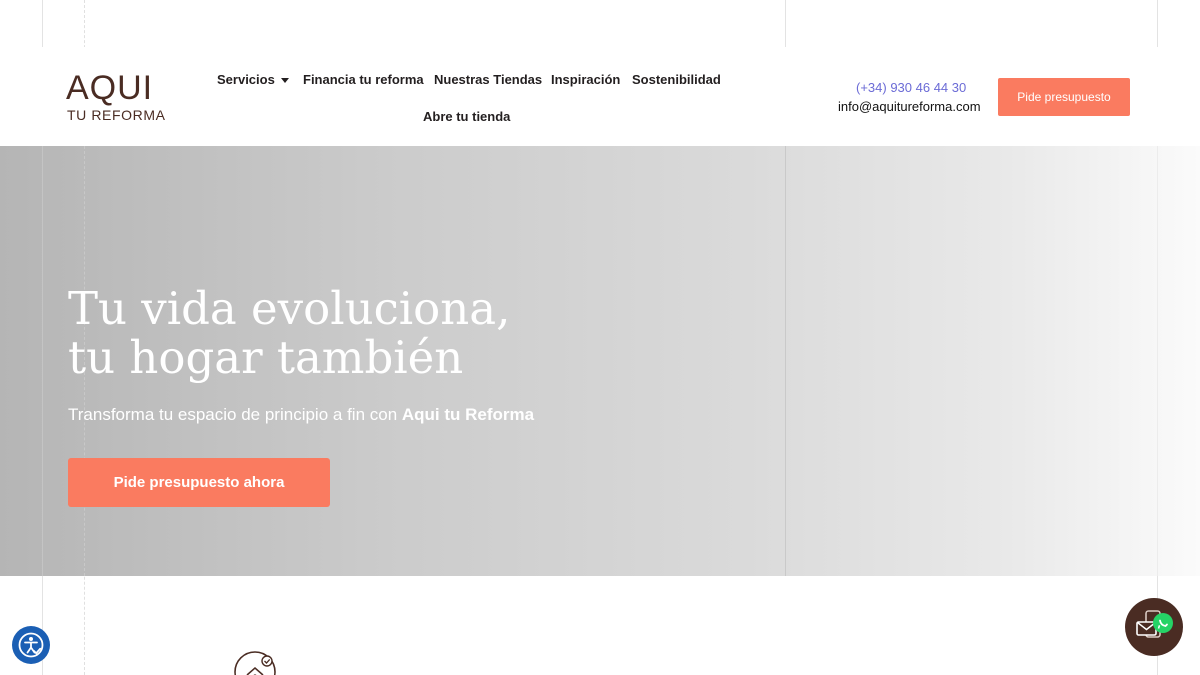  What do you see at coordinates (199, 482) in the screenshot?
I see `request-quote-now-button: Pide presupuesto ahora` at bounding box center [199, 482].